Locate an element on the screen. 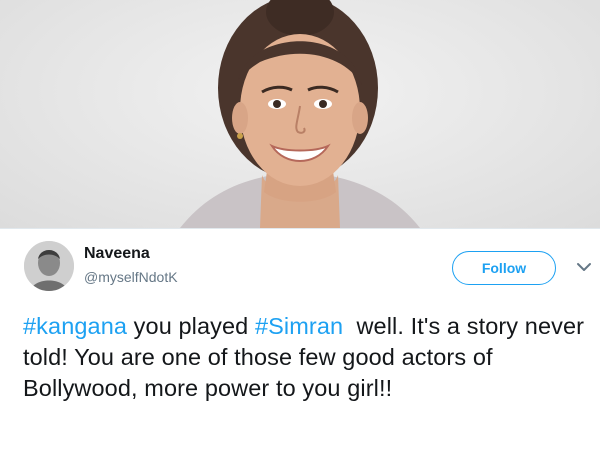  follow-button: Follow is located at coordinates (504, 268).